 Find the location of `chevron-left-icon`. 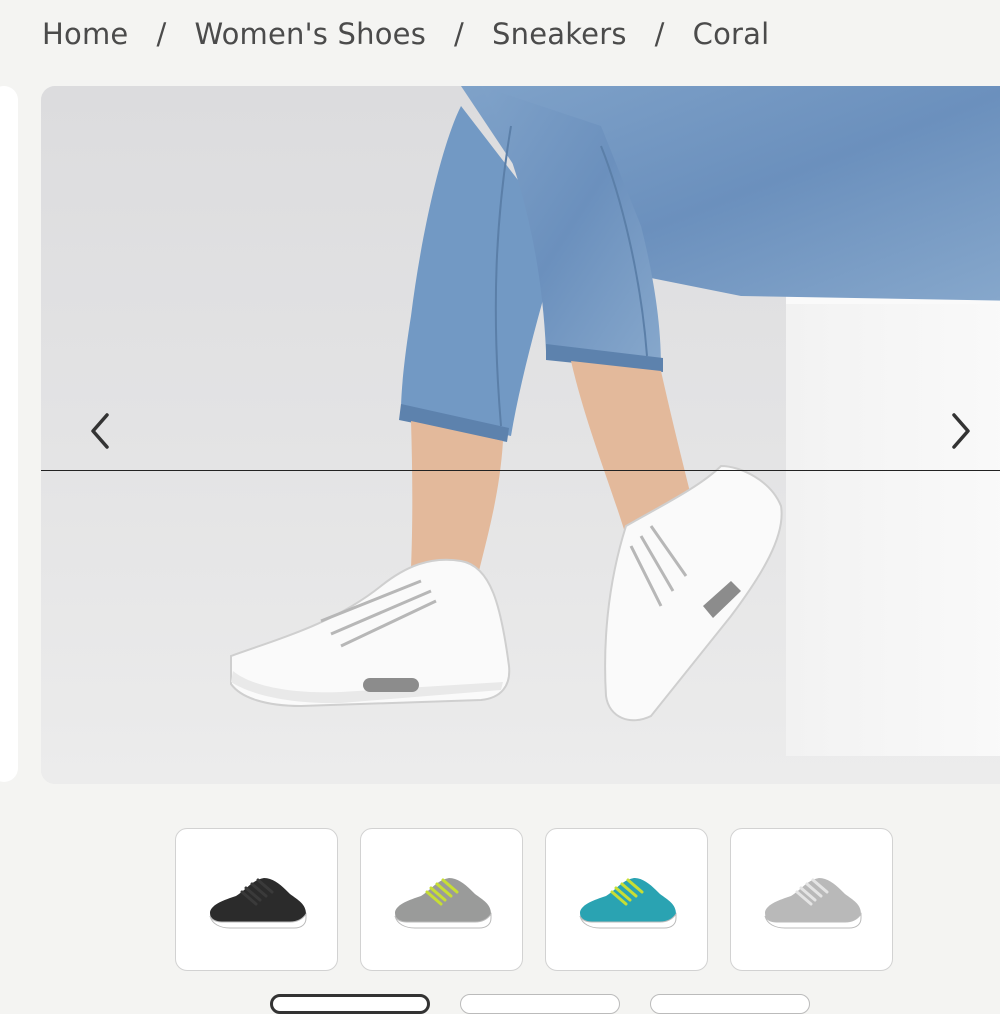

chevron-left-icon is located at coordinates (100, 431).